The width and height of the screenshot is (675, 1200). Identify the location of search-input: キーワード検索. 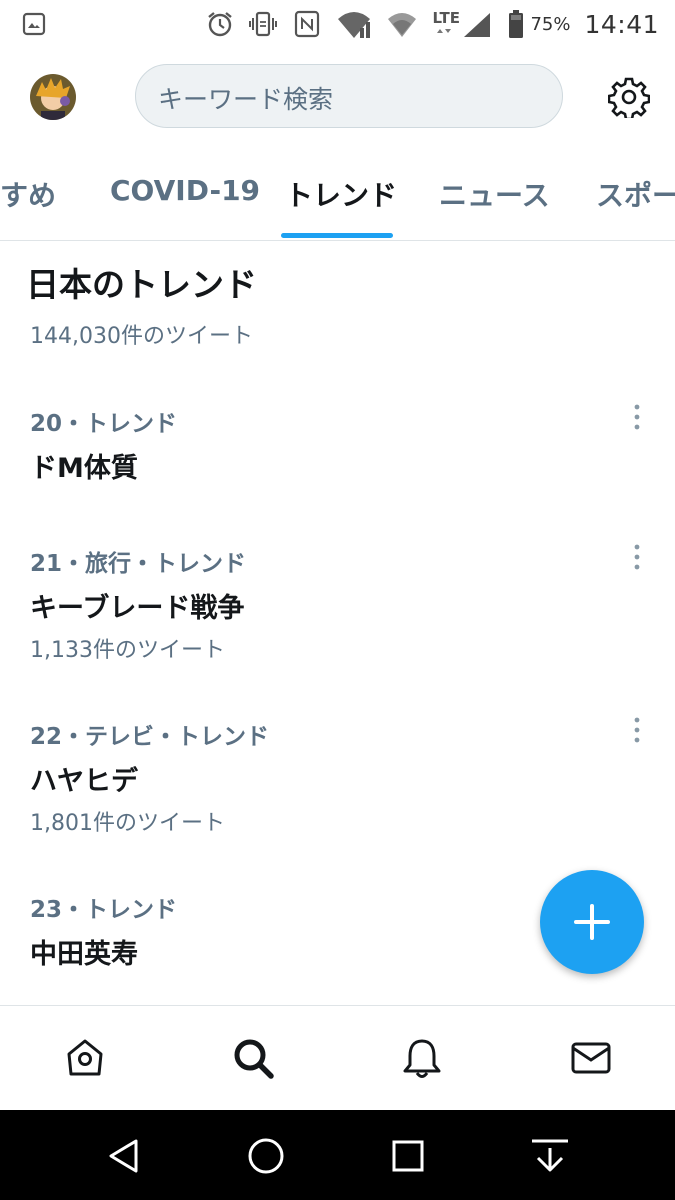
(349, 96).